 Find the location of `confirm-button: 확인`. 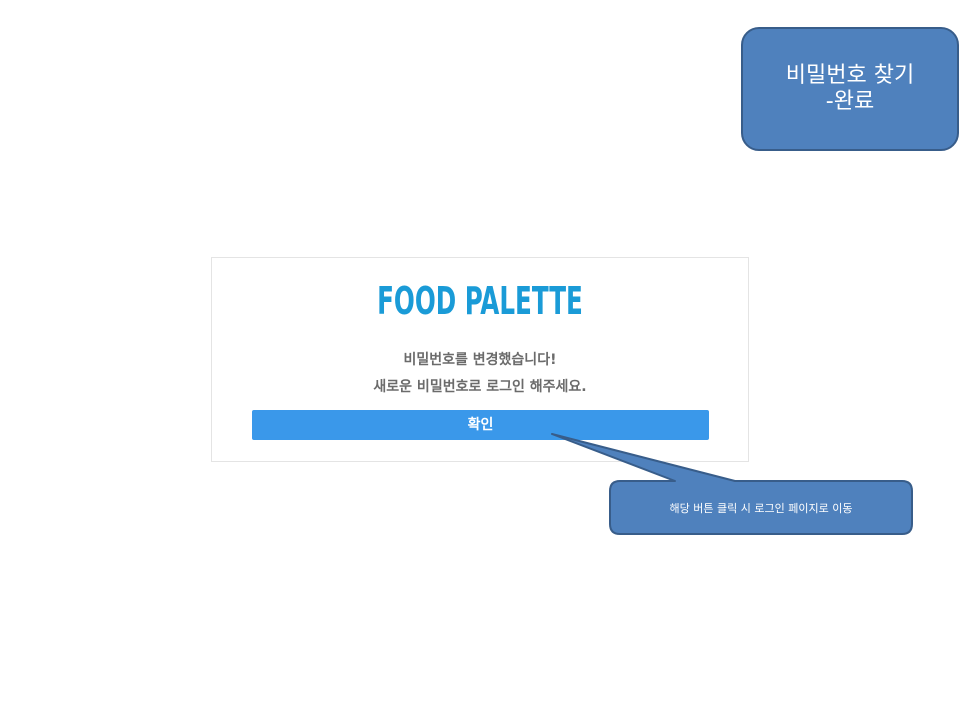

confirm-button: 확인 is located at coordinates (480, 425).